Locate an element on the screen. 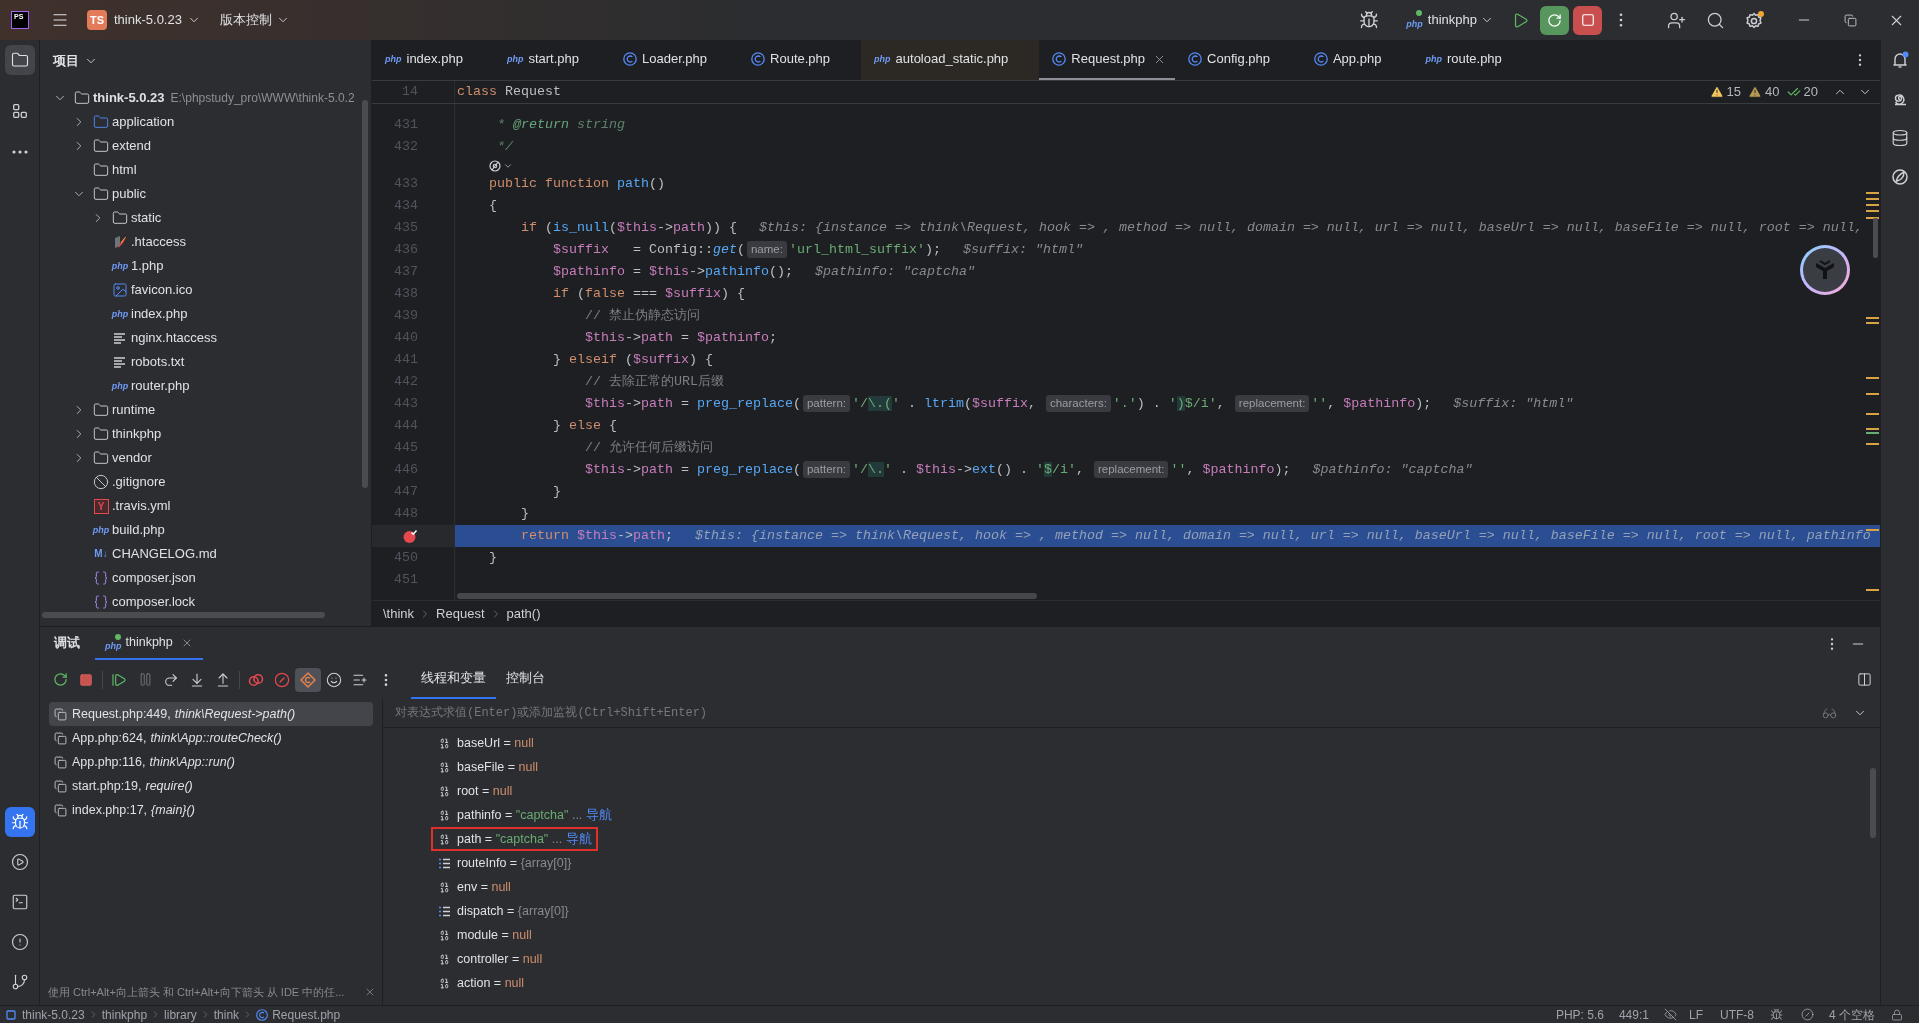  status-item: LF is located at coordinates (1695, 1014).